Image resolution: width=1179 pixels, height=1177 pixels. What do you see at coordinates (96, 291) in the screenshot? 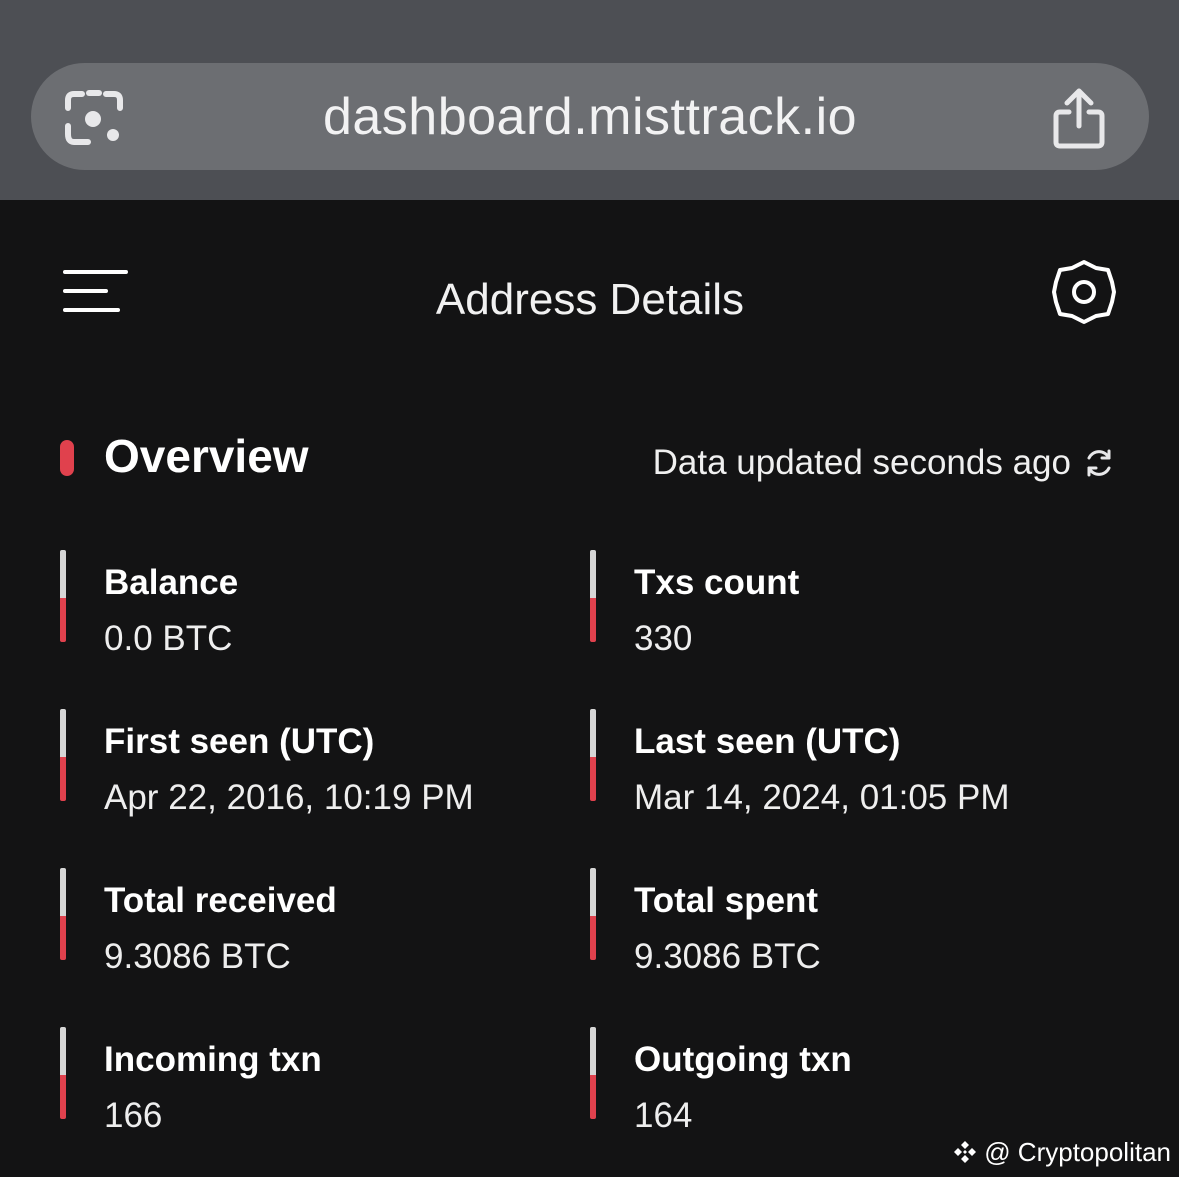
I see `menu-icon` at bounding box center [96, 291].